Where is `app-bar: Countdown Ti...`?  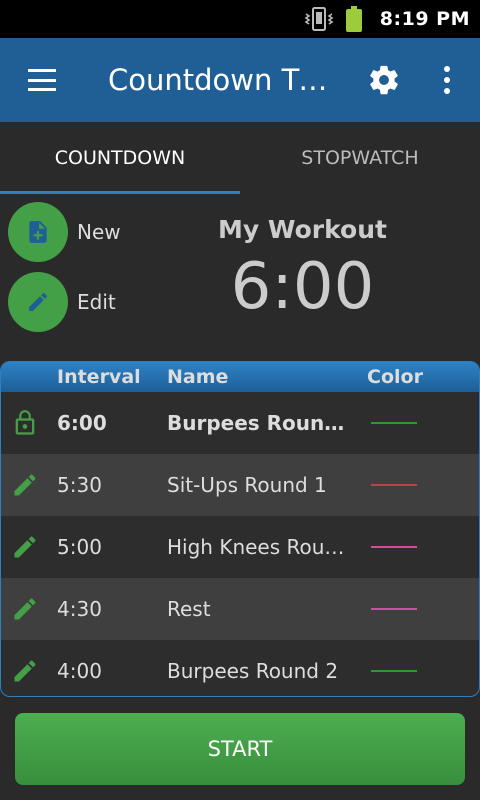 app-bar: Countdown Ti... is located at coordinates (240, 80).